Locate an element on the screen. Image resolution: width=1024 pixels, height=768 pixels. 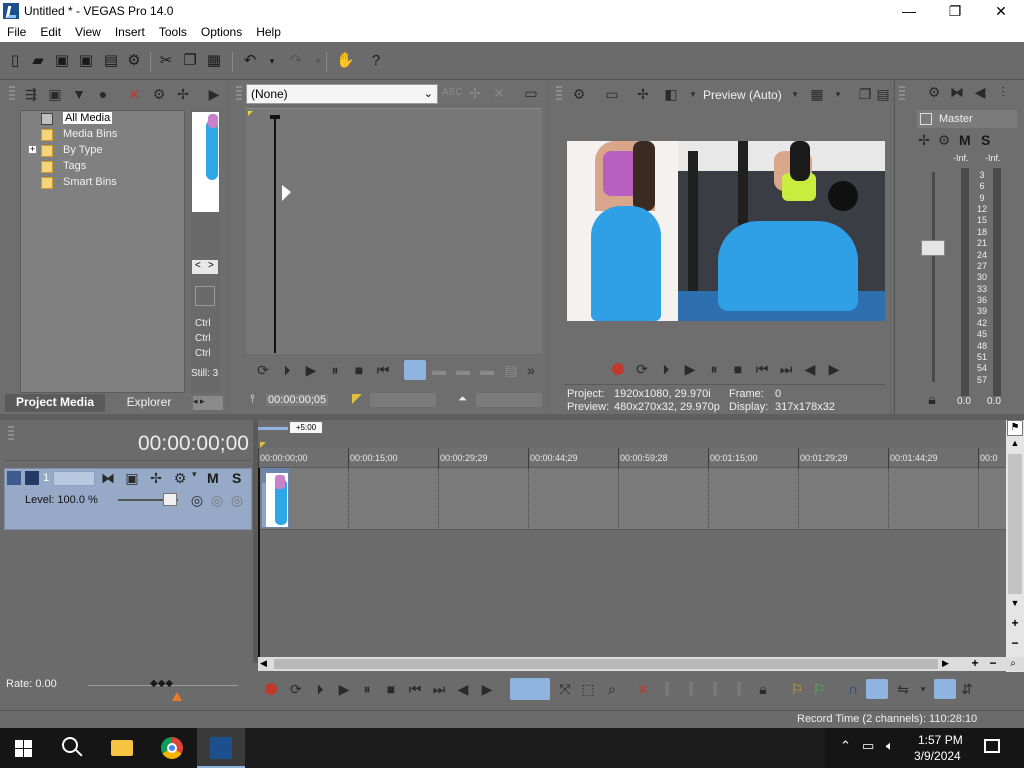
fx-icon: ✢ is located at coordinates (475, 93).